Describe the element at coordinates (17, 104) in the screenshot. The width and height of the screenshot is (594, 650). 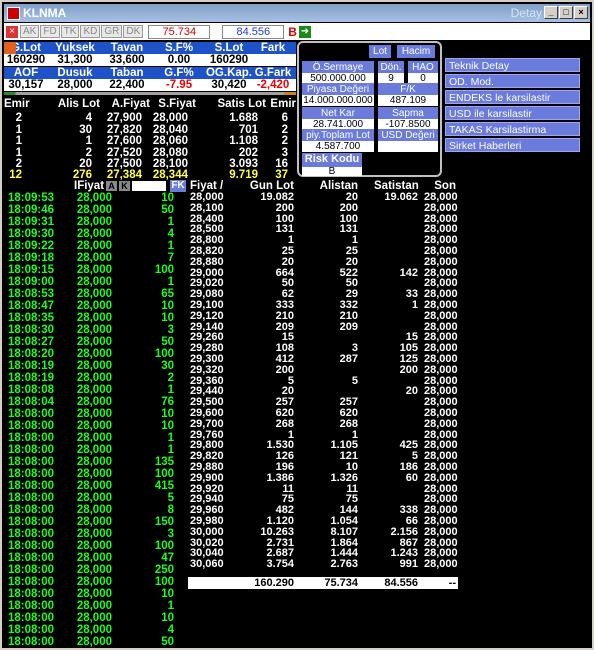
I see `depth-header: Emir` at that location.